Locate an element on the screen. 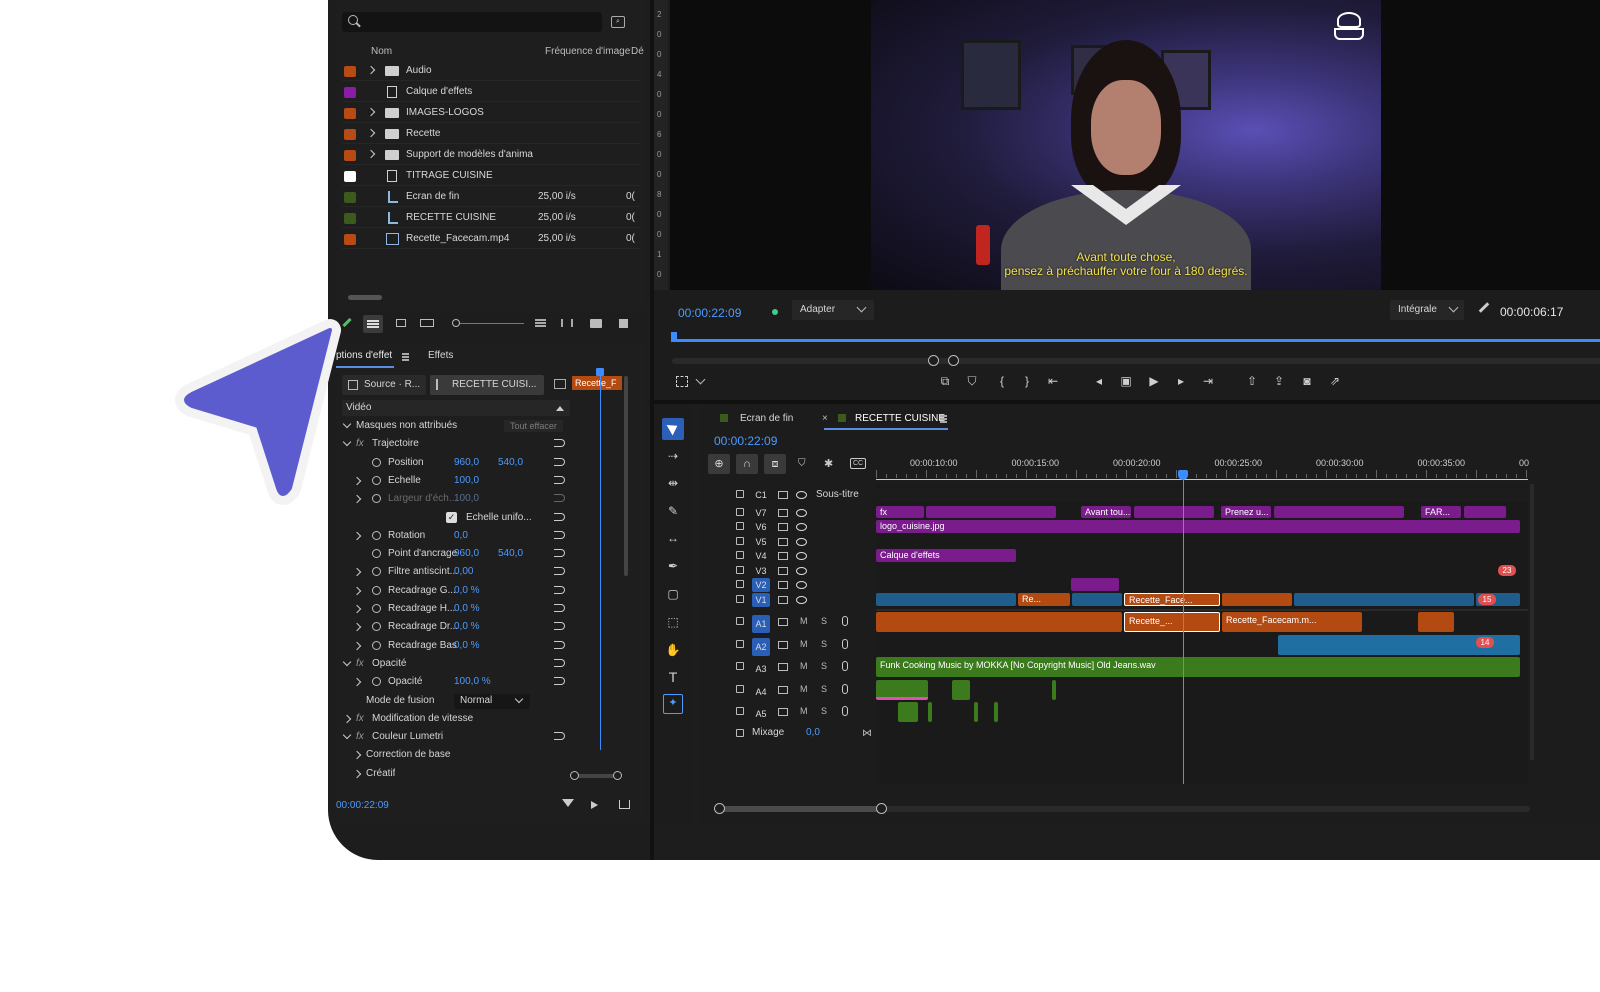 Image resolution: width=1600 pixels, height=992 pixels. find-icon: ⌕ is located at coordinates (618, 22).